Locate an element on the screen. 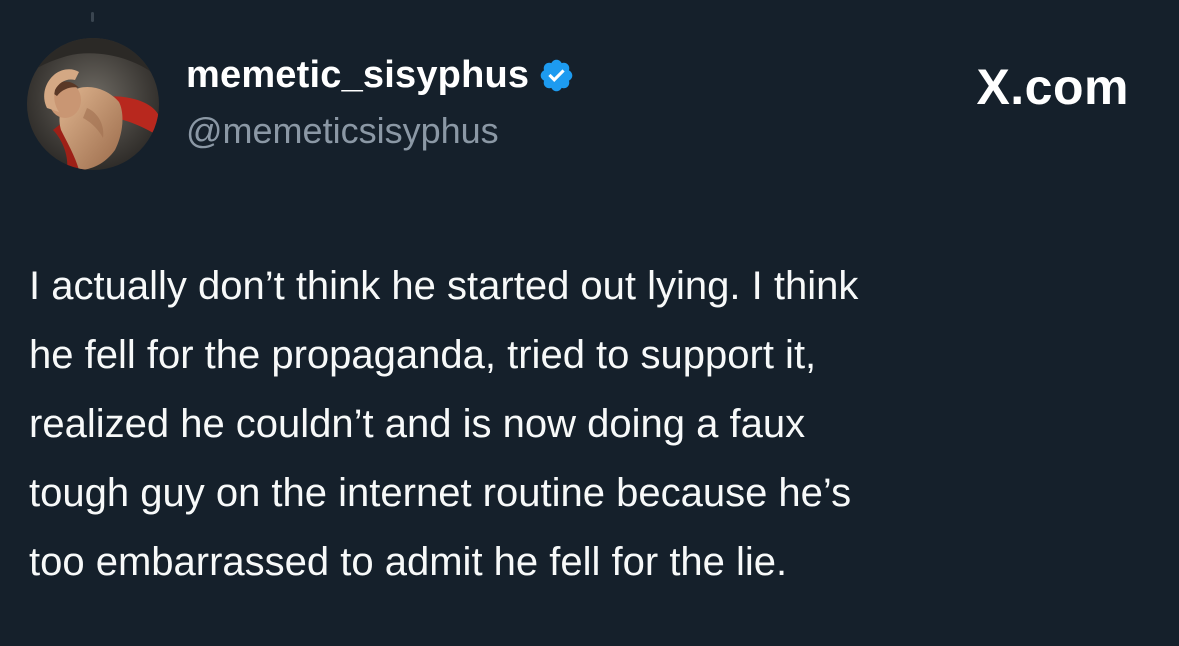  author-display-name: memetic_sisyphus is located at coordinates (357, 75).